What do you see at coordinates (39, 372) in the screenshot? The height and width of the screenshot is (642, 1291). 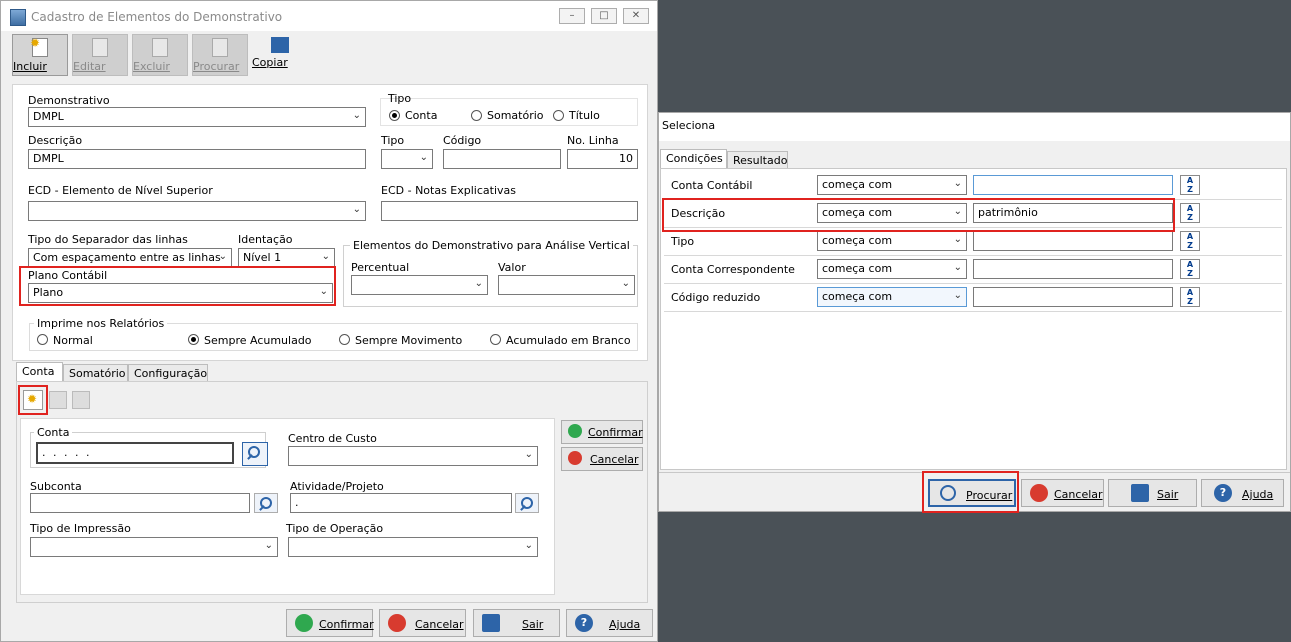 I see `tab-conta: Conta` at bounding box center [39, 372].